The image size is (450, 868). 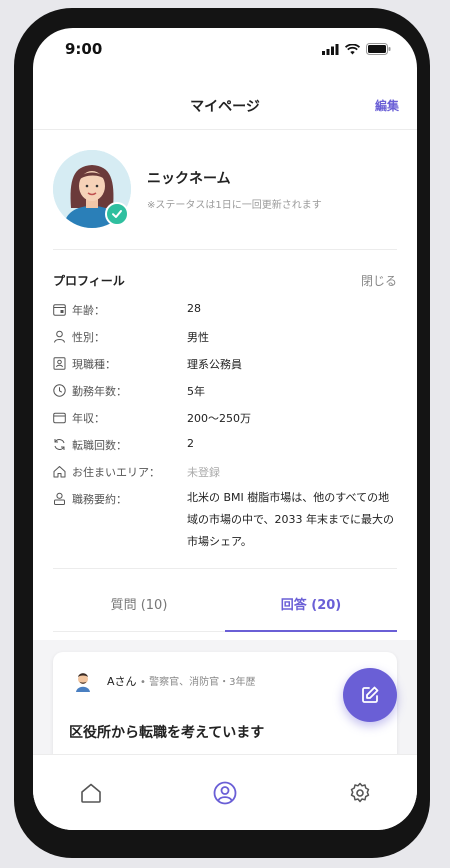 I want to click on battery-icon, so click(x=378, y=49).